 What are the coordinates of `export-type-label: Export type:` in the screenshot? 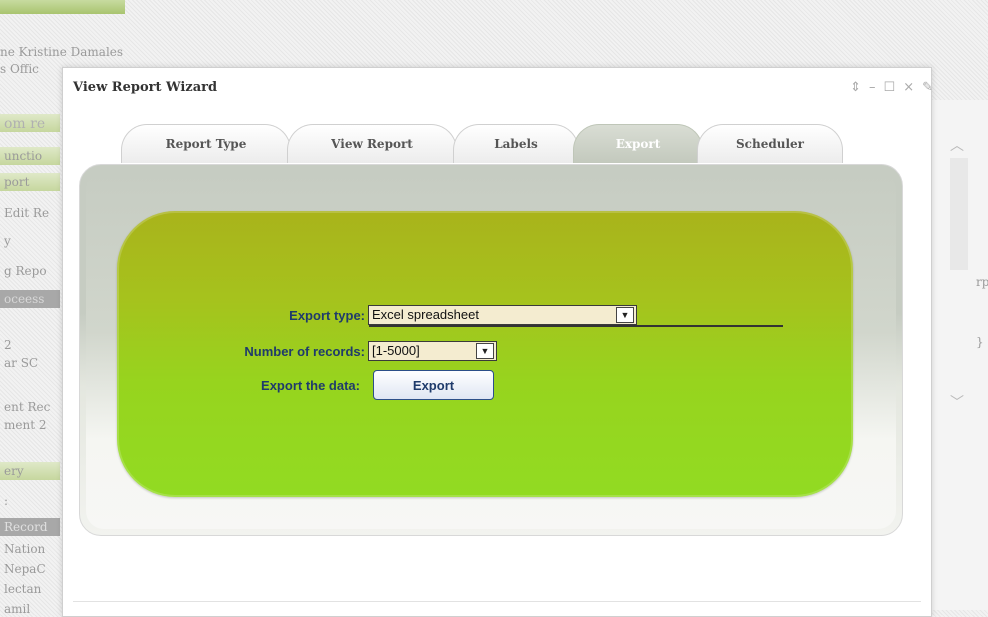 It's located at (327, 315).